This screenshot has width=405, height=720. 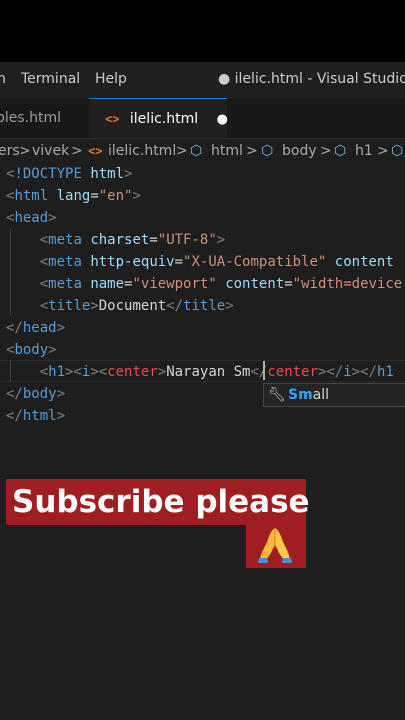 What do you see at coordinates (120, 240) in the screenshot?
I see `code-token: charset` at bounding box center [120, 240].